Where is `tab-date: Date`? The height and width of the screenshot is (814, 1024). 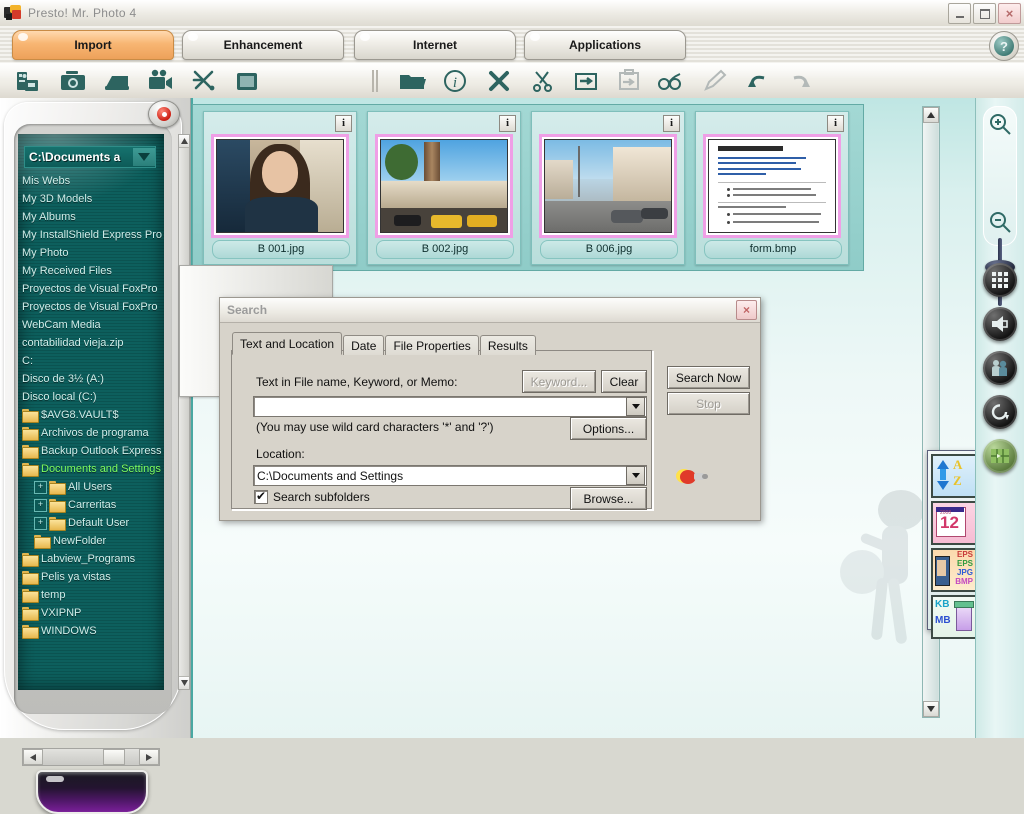
tab-date: Date is located at coordinates (364, 345).